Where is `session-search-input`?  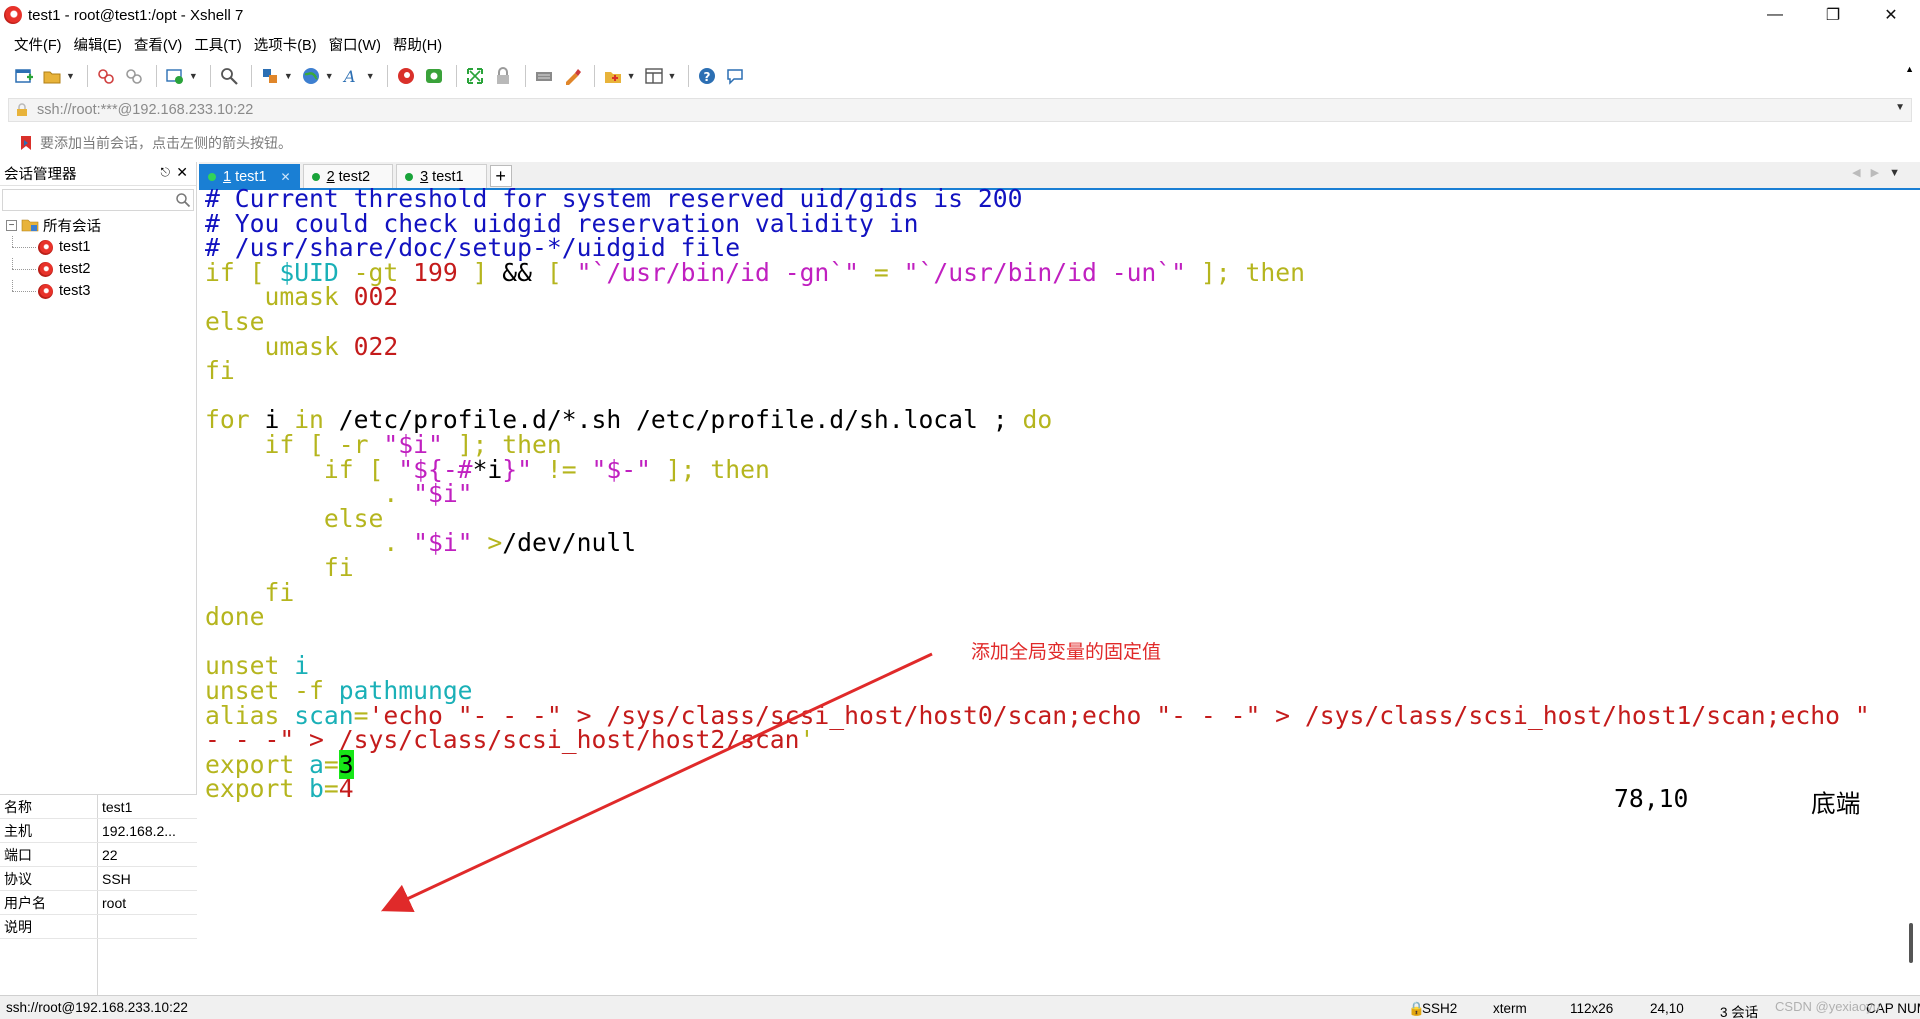
session-search-input is located at coordinates (98, 200).